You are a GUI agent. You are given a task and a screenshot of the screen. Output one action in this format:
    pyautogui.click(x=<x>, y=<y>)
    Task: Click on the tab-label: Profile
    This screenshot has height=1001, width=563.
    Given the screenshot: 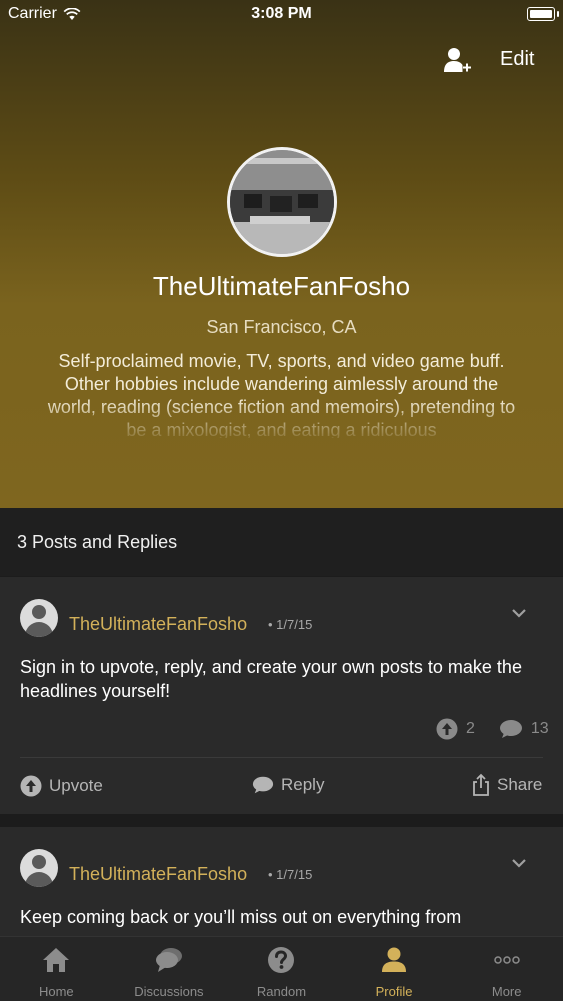 What is the action you would take?
    pyautogui.click(x=394, y=991)
    